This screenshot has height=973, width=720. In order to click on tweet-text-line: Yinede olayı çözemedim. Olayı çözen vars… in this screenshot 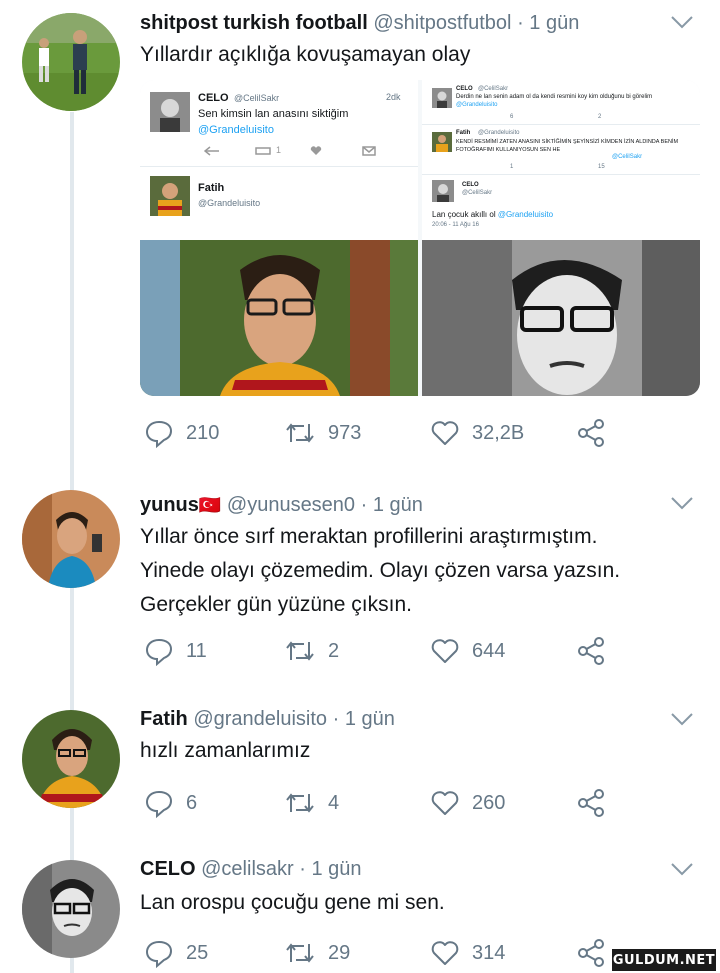, I will do `click(380, 570)`.